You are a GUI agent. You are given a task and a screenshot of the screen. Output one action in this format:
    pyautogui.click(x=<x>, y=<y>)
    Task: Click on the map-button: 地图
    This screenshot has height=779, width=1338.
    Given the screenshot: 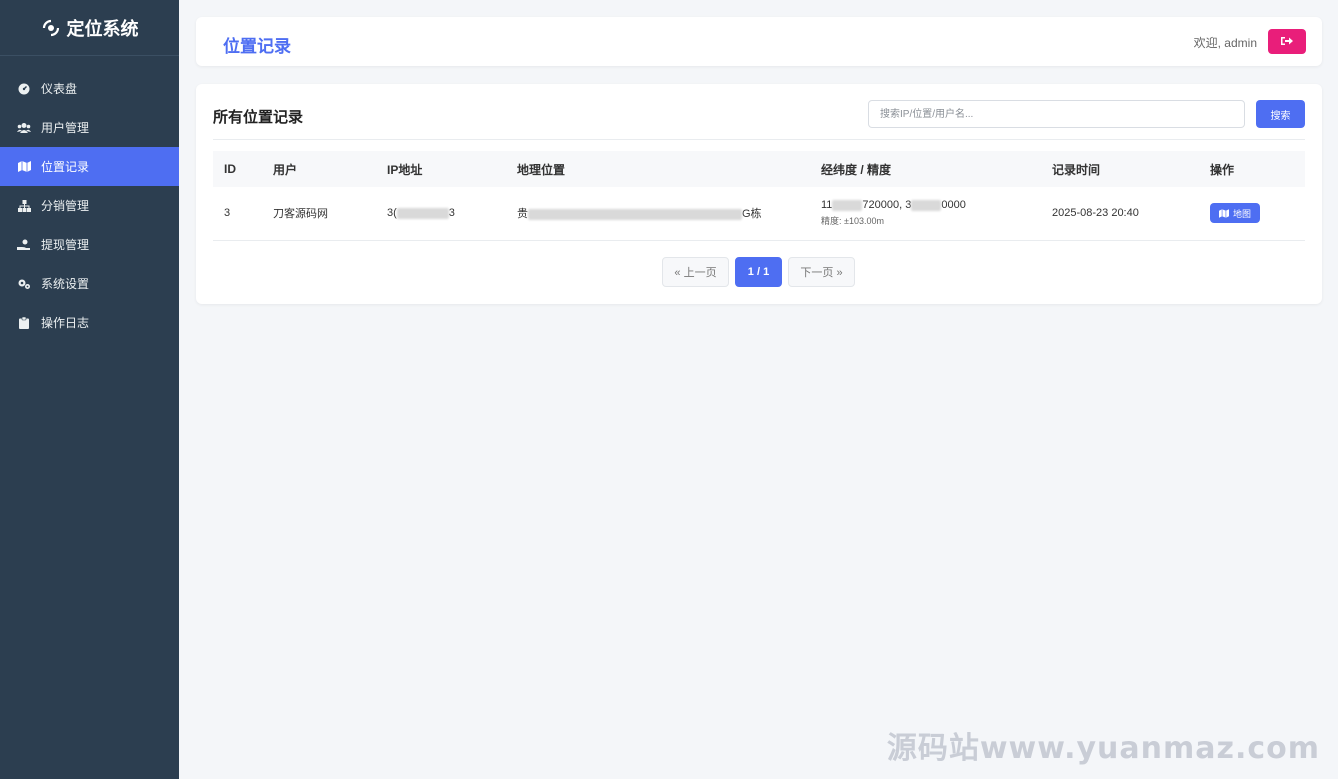 What is the action you would take?
    pyautogui.click(x=1235, y=213)
    